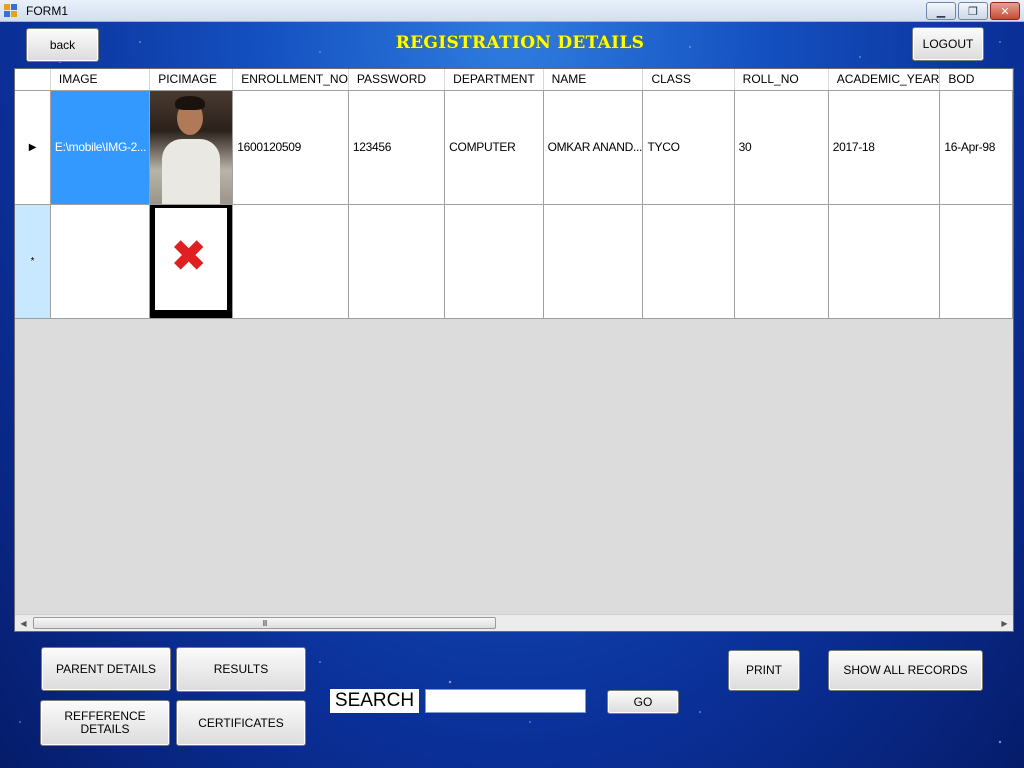  What do you see at coordinates (781, 261) in the screenshot?
I see `new-cell-roll-no` at bounding box center [781, 261].